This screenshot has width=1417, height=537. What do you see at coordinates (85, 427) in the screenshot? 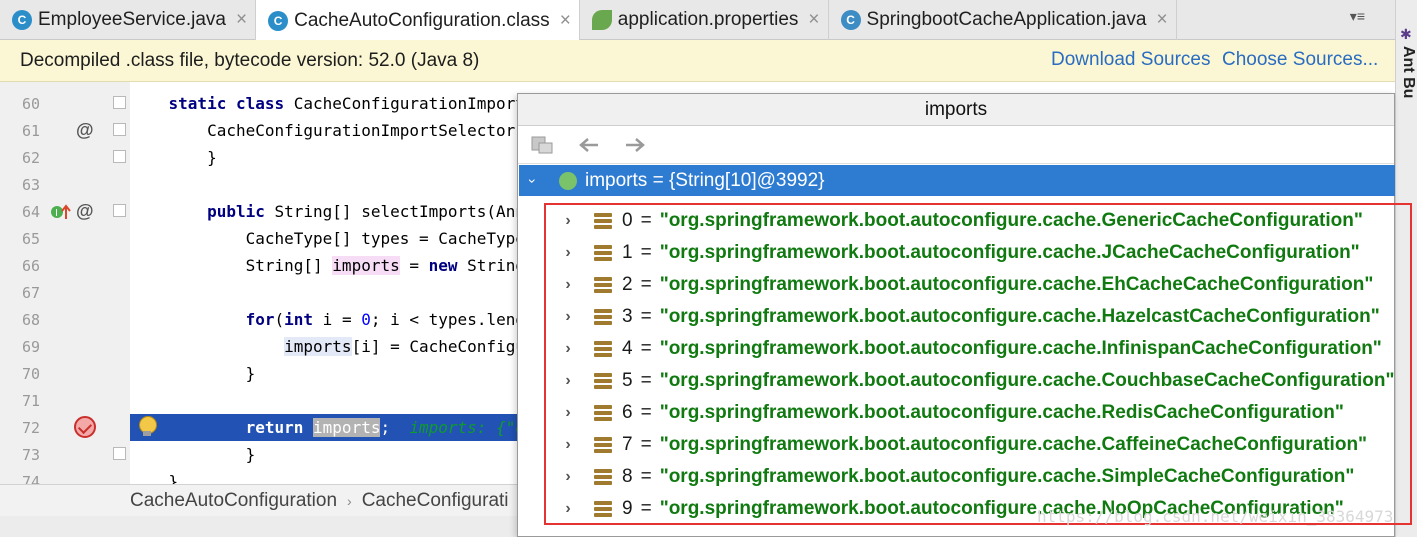
I see `breakpoint-icon` at bounding box center [85, 427].